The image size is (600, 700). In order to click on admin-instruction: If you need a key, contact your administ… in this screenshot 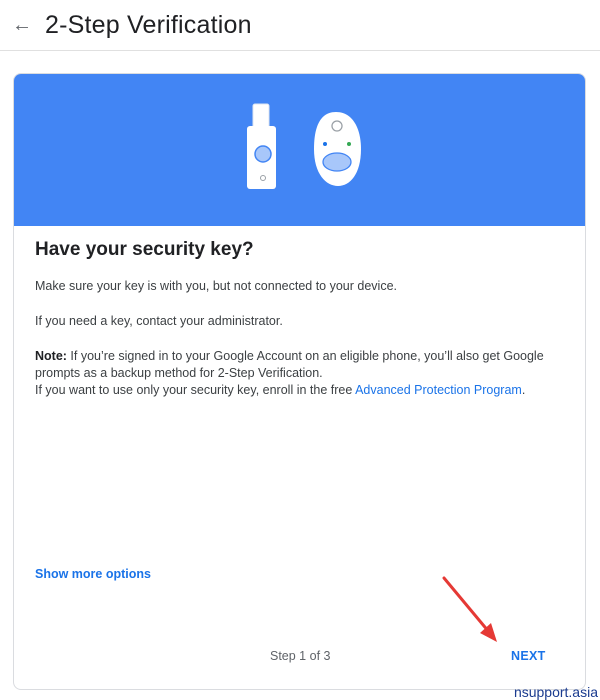, I will do `click(159, 321)`.